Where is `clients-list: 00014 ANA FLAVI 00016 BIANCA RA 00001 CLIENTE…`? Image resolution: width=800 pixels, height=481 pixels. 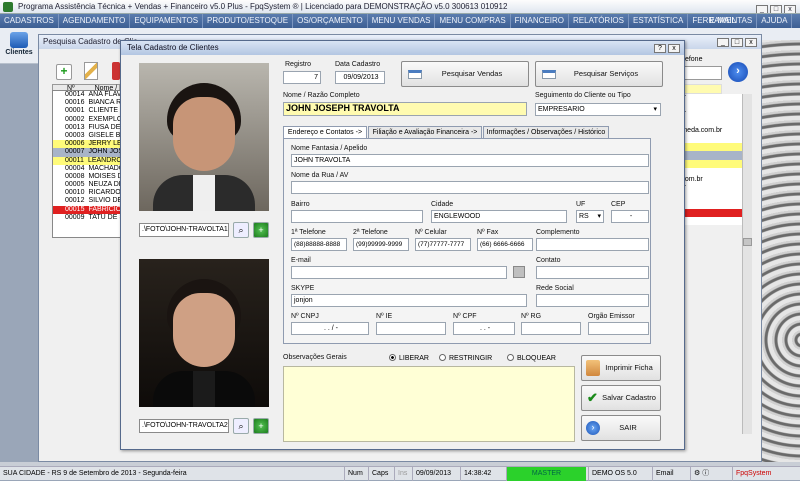
clients-list: 00014 ANA FLAVI 00016 BIANCA RA 00001 CLIENTE… is located at coordinates (90, 164).